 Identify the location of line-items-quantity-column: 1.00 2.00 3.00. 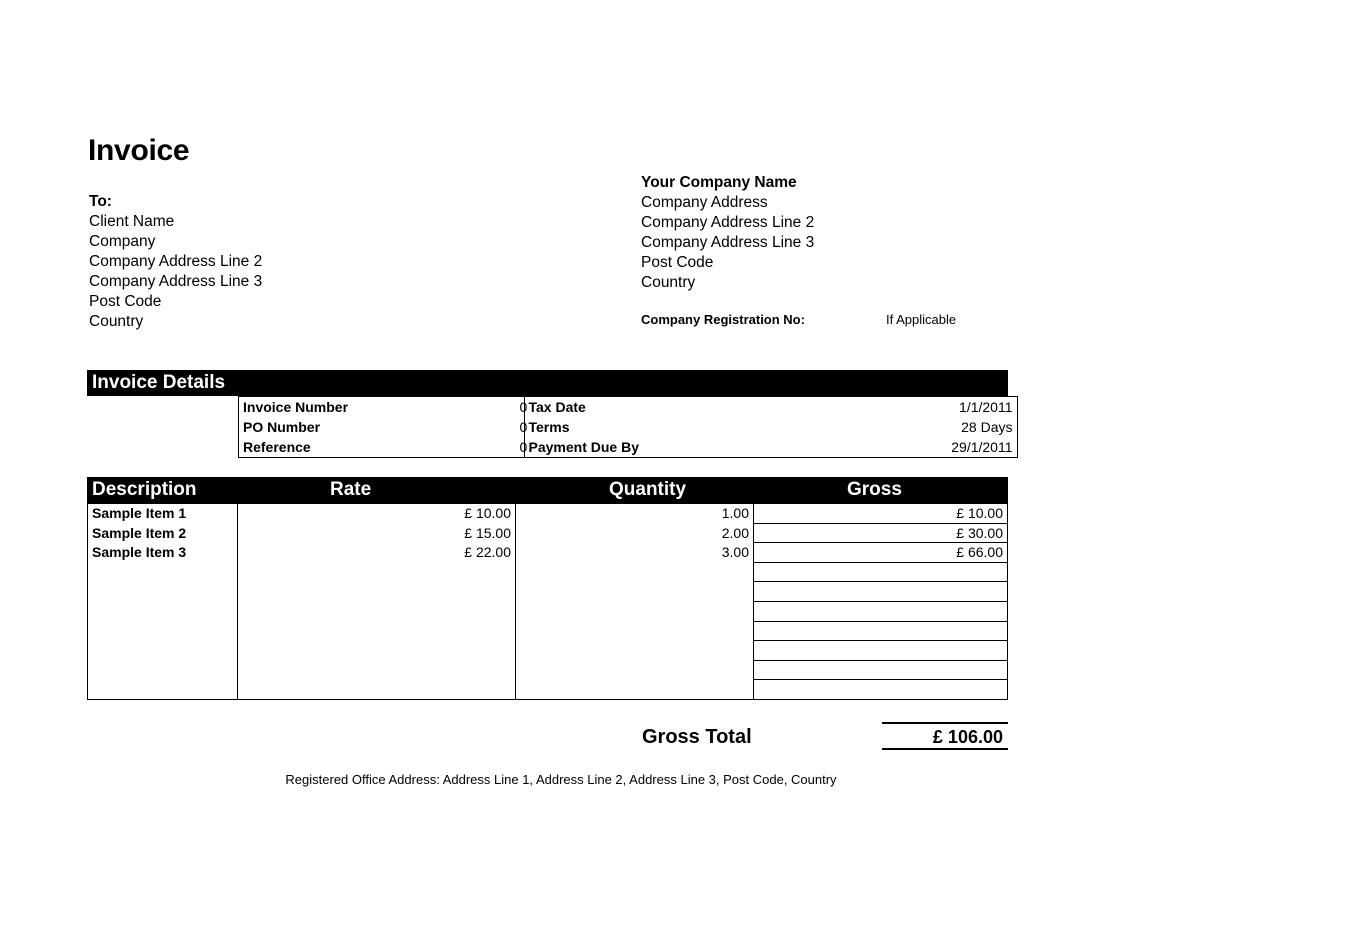
(634, 601).